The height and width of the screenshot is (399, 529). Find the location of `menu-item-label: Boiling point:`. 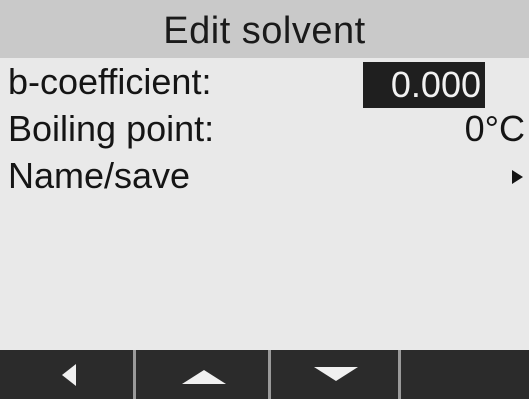

menu-item-label: Boiling point: is located at coordinates (111, 128).